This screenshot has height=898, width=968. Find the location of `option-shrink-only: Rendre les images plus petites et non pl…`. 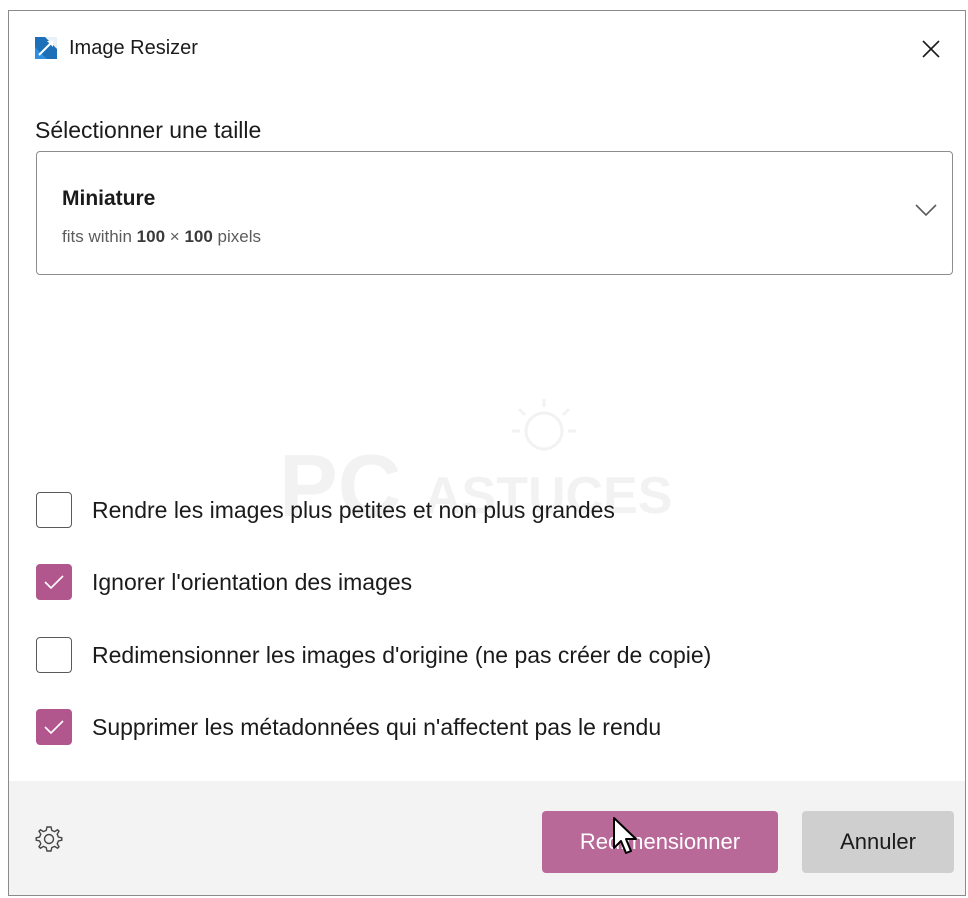

option-shrink-only: Rendre les images plus petites et non pl… is located at coordinates (325, 510).